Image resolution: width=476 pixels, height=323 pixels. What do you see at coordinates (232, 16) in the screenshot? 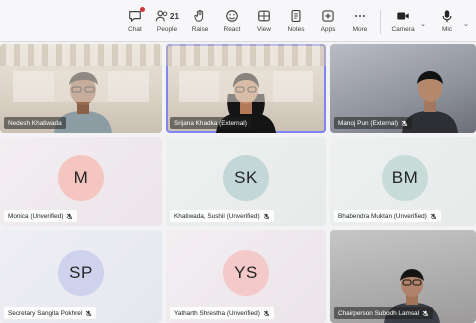
I see `react-icon` at bounding box center [232, 16].